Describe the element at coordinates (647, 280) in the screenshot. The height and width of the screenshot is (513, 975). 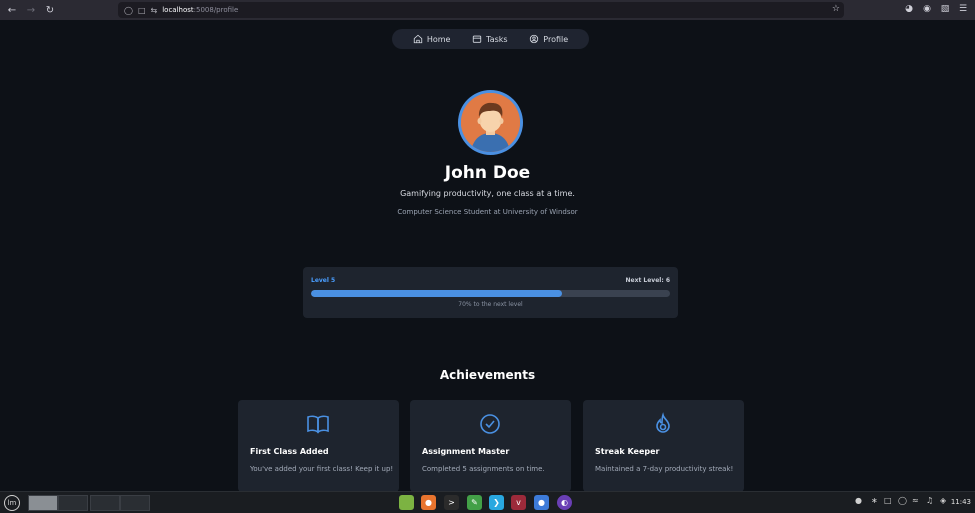
I see `next-level: Next Level: 6` at that location.